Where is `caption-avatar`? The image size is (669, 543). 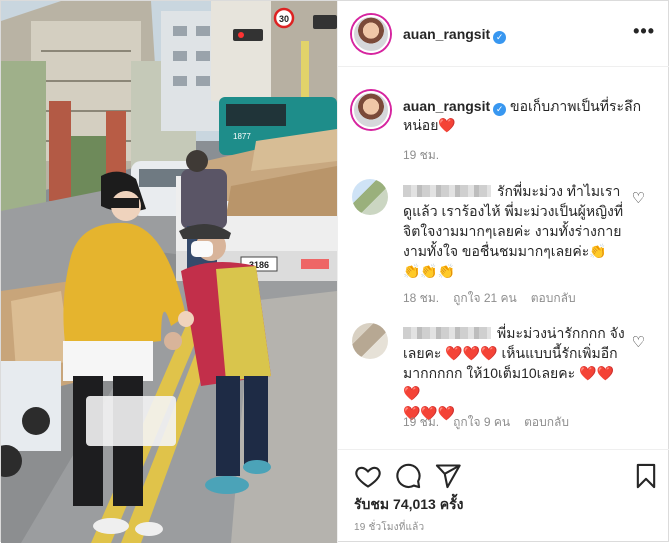
caption-avatar is located at coordinates (371, 110).